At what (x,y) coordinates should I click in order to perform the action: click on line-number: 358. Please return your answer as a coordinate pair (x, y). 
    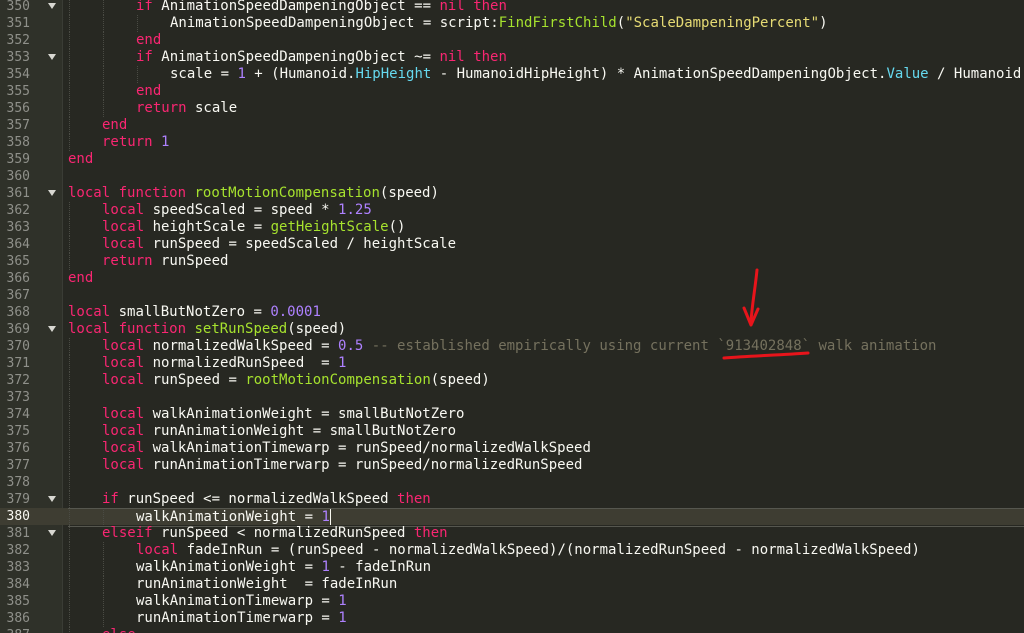
    Looking at the image, I should click on (18, 142).